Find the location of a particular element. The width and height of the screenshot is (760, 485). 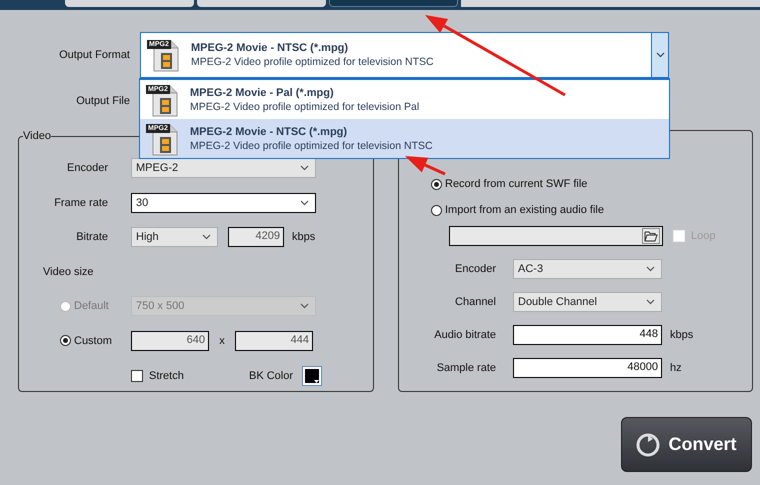

select-box: Double Channel is located at coordinates (587, 302).